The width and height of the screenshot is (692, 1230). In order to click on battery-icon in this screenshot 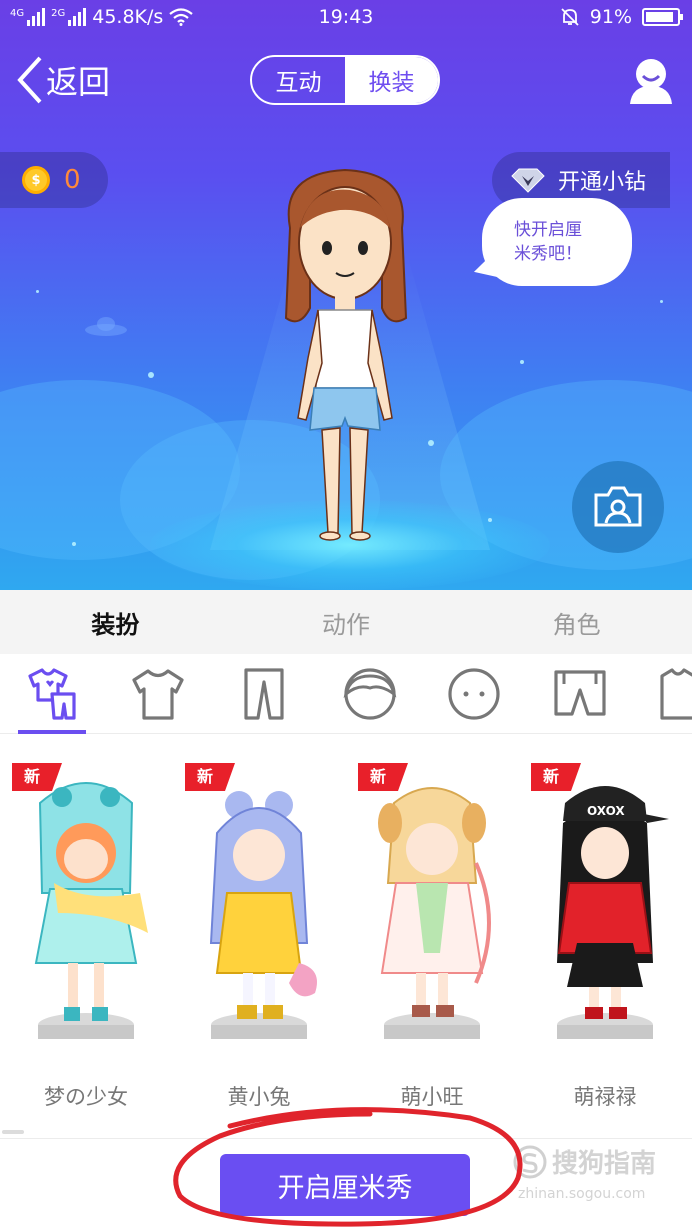, I will do `click(662, 17)`.